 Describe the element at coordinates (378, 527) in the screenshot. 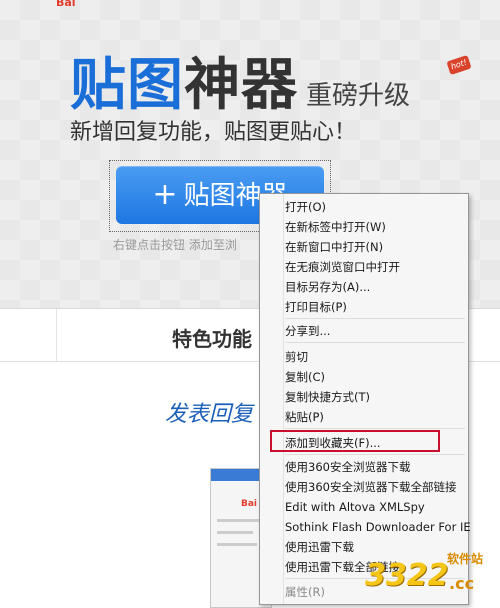

I see `menu-item-sothink-downloader: Sothink Flash Downloader For IE` at that location.